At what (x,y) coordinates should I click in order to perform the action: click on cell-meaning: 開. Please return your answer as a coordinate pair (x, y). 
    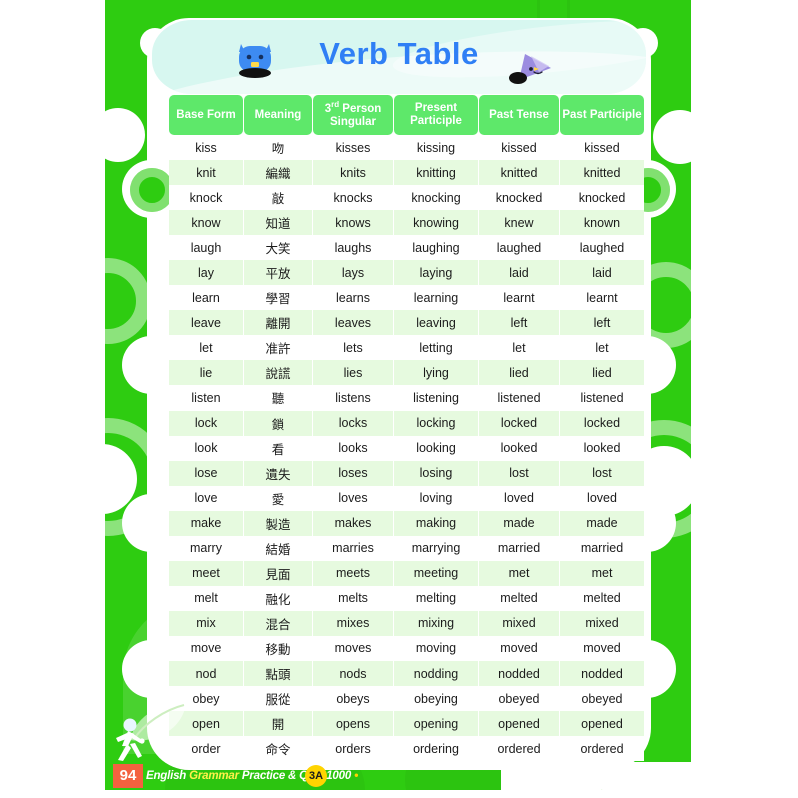
    Looking at the image, I should click on (278, 724).